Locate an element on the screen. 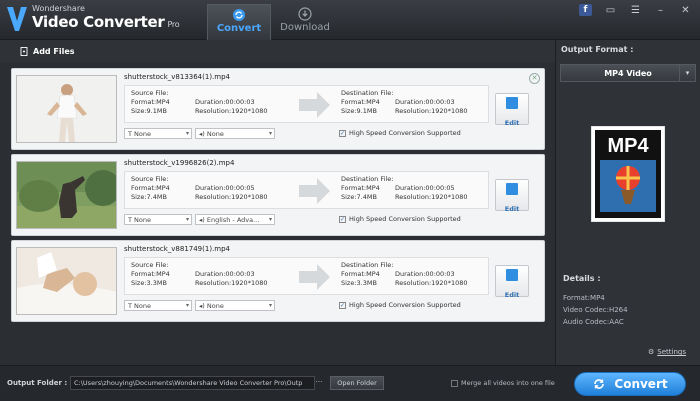  merge-videos-checkbox: Merge all videos into one file is located at coordinates (503, 383).